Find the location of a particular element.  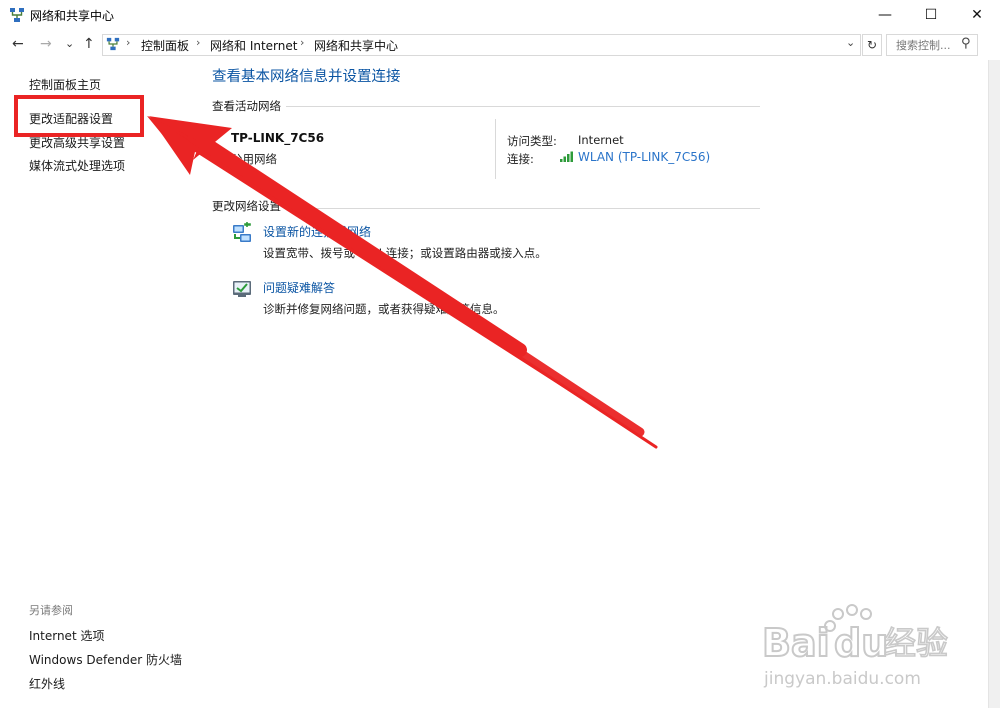

setup-connection-description: 设置宽带、拨号或 VPN 连接；或设置路由器或接入点。 is located at coordinates (405, 253).